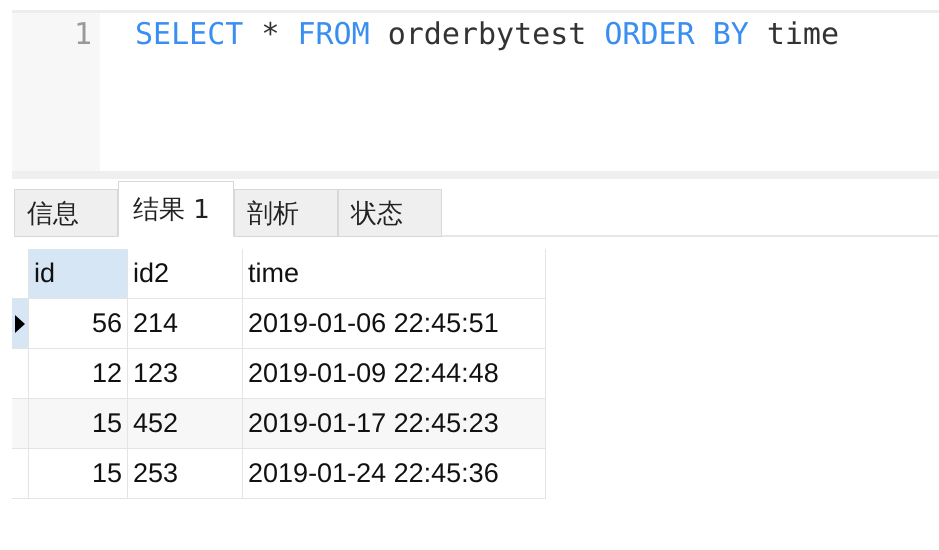  Describe the element at coordinates (78, 273) in the screenshot. I see `column-header: id` at that location.